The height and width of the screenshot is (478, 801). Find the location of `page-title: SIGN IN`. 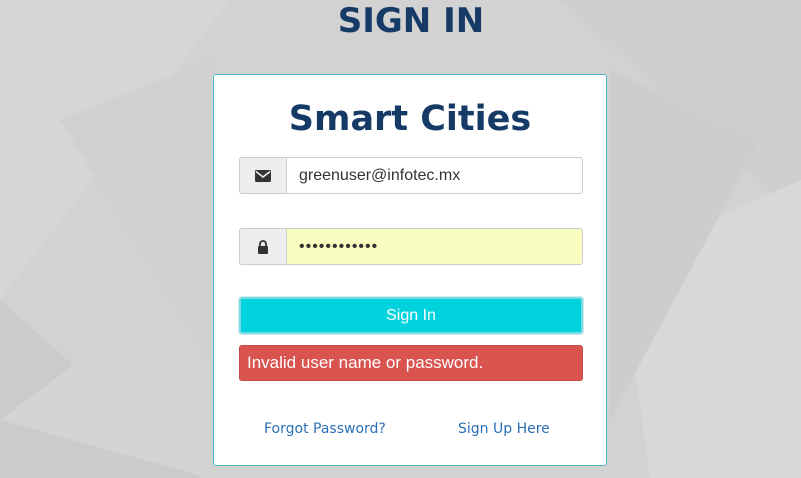

page-title: SIGN IN is located at coordinates (411, 21).